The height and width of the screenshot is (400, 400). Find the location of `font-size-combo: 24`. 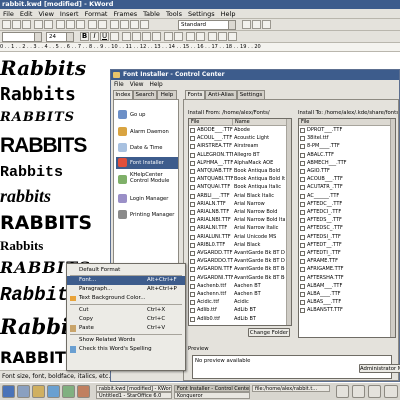

font-size-combo: 24 is located at coordinates (60, 37).